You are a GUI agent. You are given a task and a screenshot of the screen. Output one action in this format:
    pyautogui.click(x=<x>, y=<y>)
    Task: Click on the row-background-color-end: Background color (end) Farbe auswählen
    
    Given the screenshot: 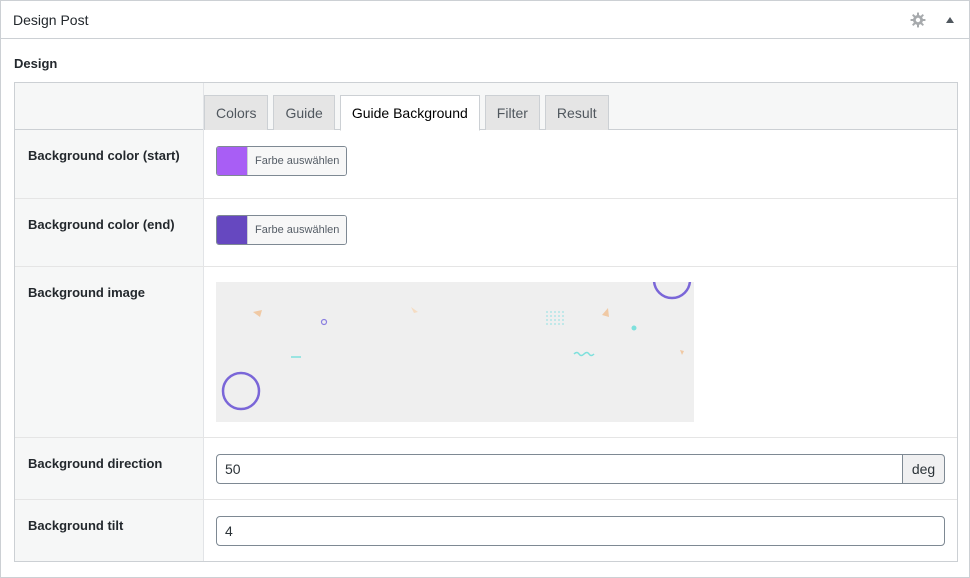 What is the action you would take?
    pyautogui.click(x=486, y=233)
    